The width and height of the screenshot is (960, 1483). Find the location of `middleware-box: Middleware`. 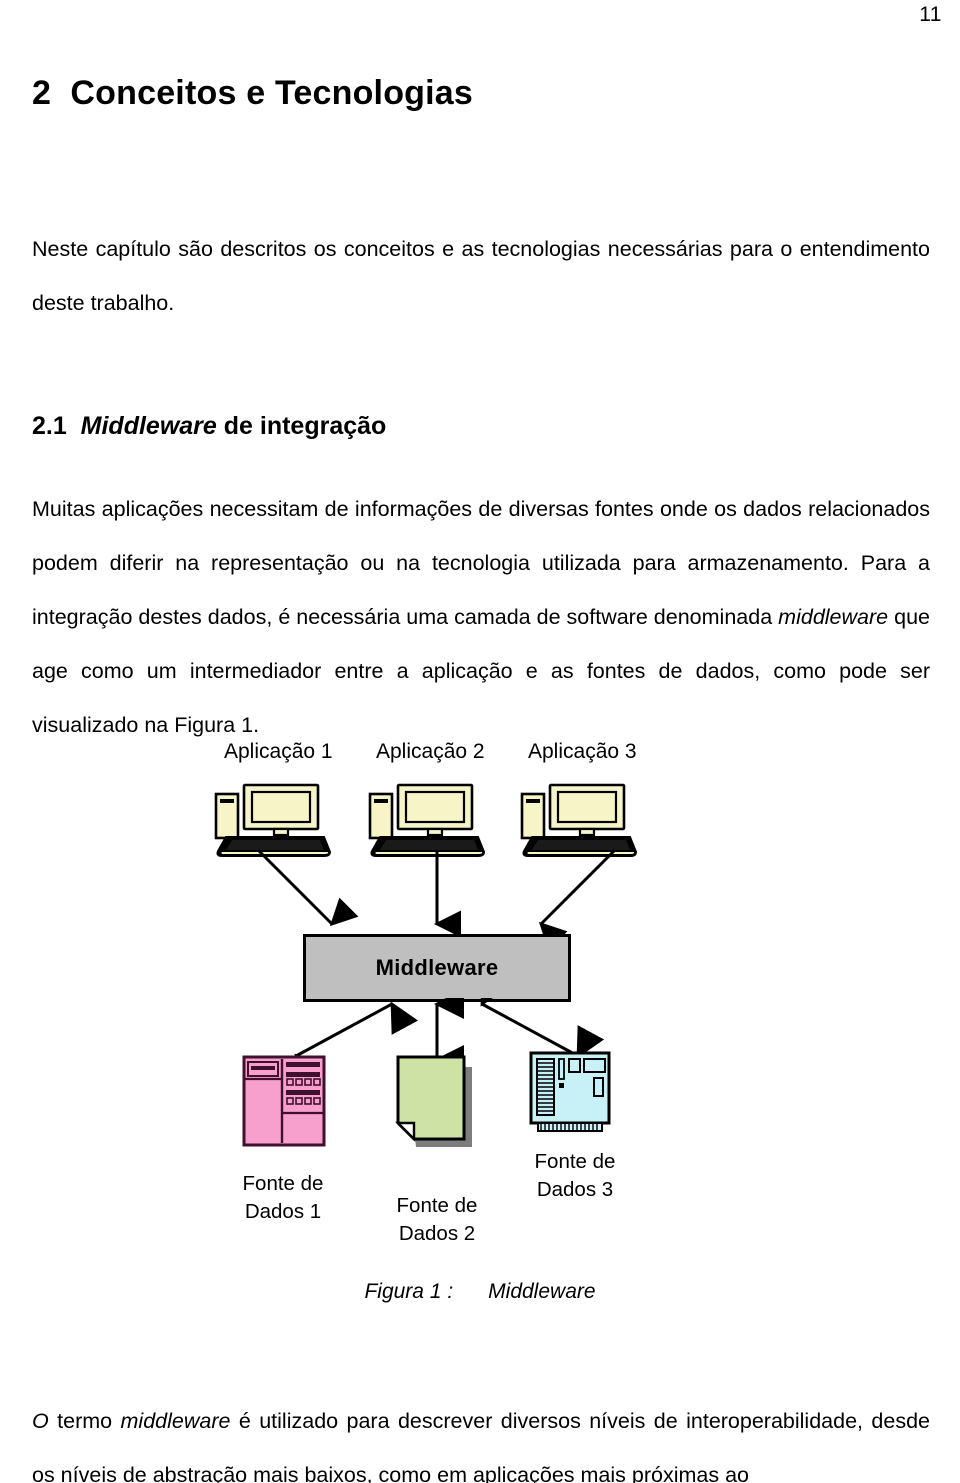

middleware-box: Middleware is located at coordinates (437, 968).